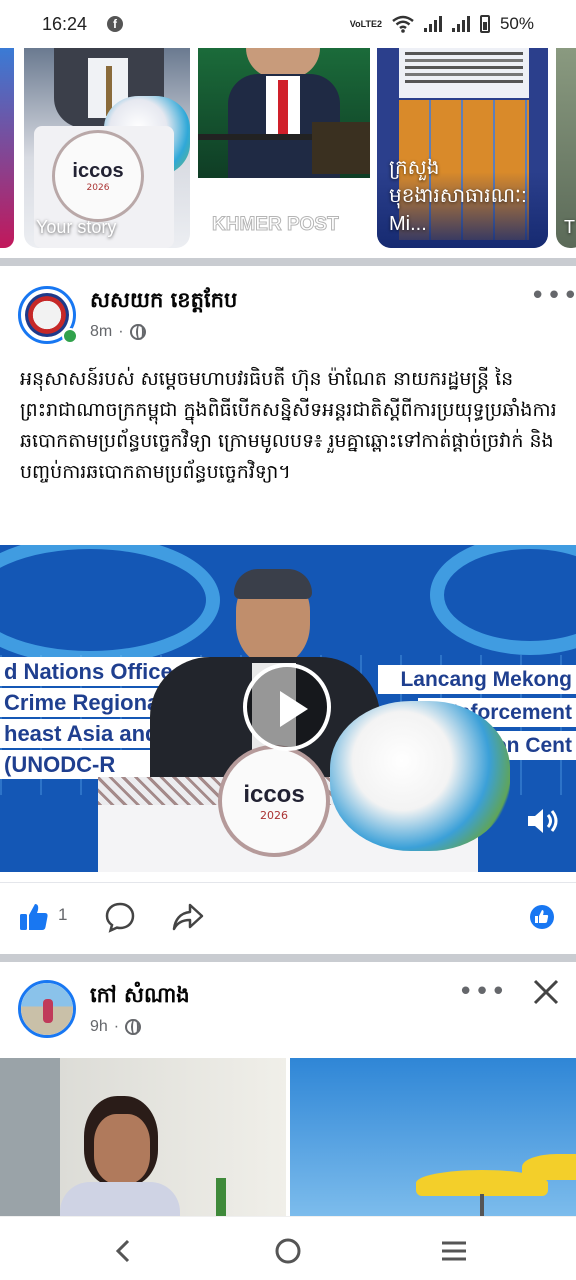  What do you see at coordinates (549, 1167) in the screenshot?
I see `umbrella-right` at bounding box center [549, 1167].